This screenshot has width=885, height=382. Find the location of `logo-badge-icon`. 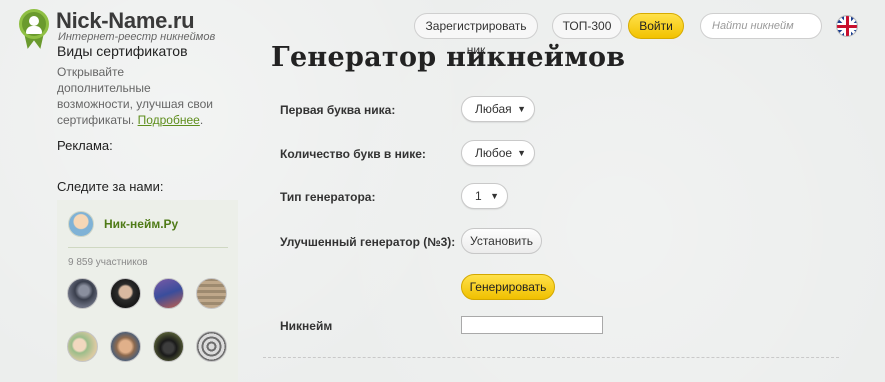

logo-badge-icon is located at coordinates (34, 30).